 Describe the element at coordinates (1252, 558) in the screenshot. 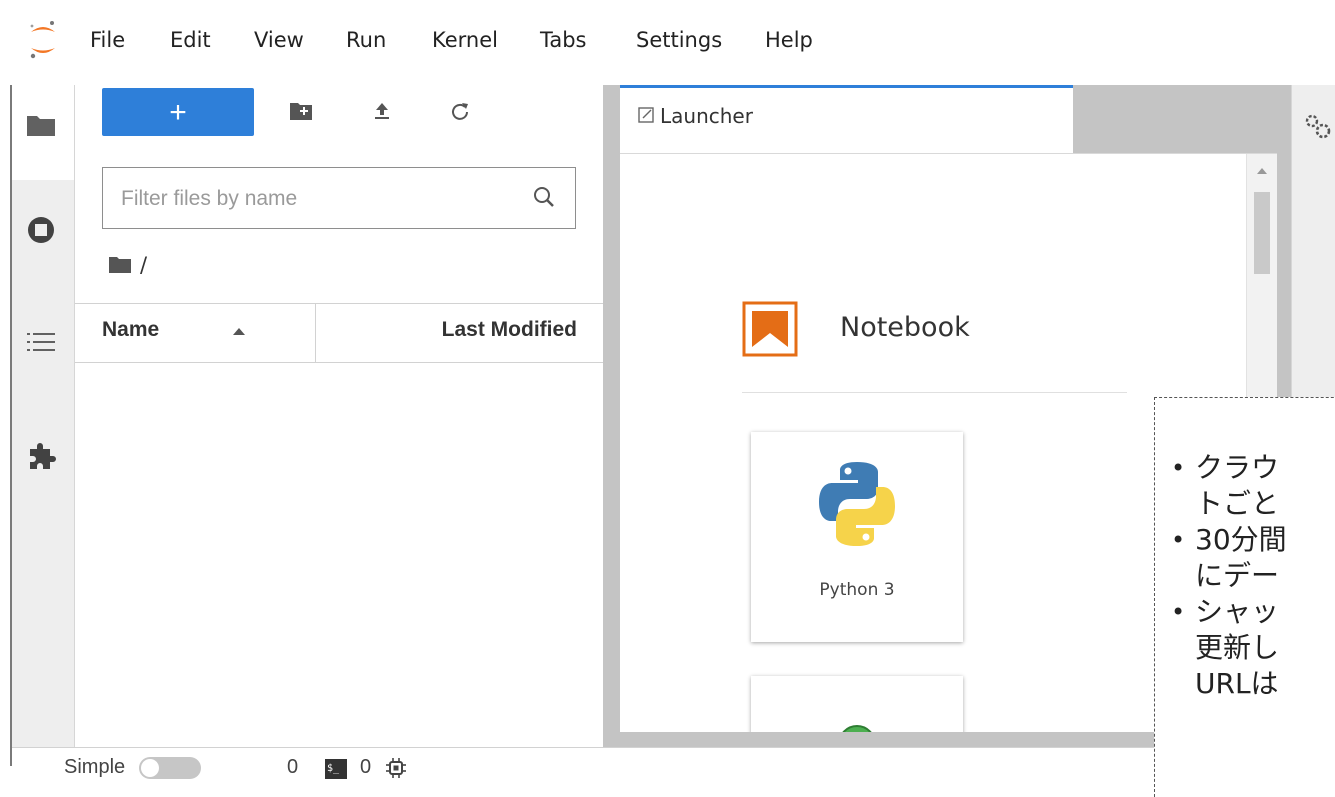

I see `callout-item-2: 30分間 にデー` at that location.